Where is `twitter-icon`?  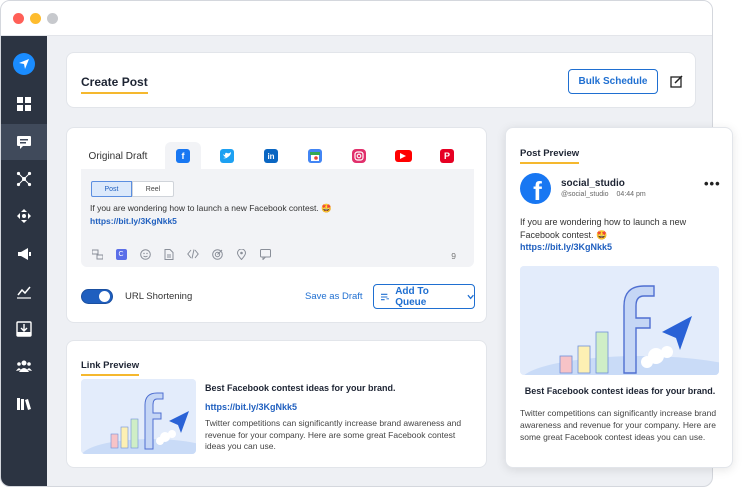
twitter-icon is located at coordinates (227, 156).